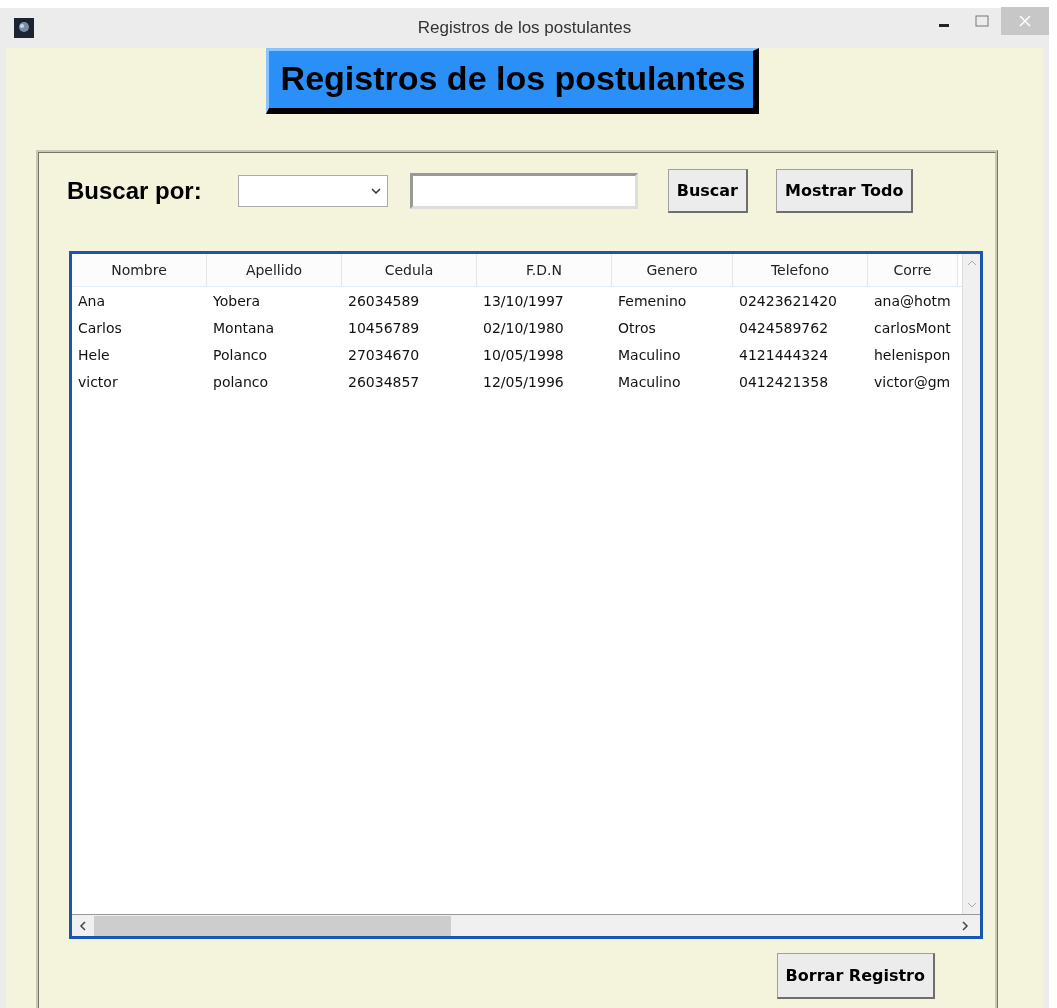  Describe the element at coordinates (982, 21) in the screenshot. I see `maximize-icon` at that location.